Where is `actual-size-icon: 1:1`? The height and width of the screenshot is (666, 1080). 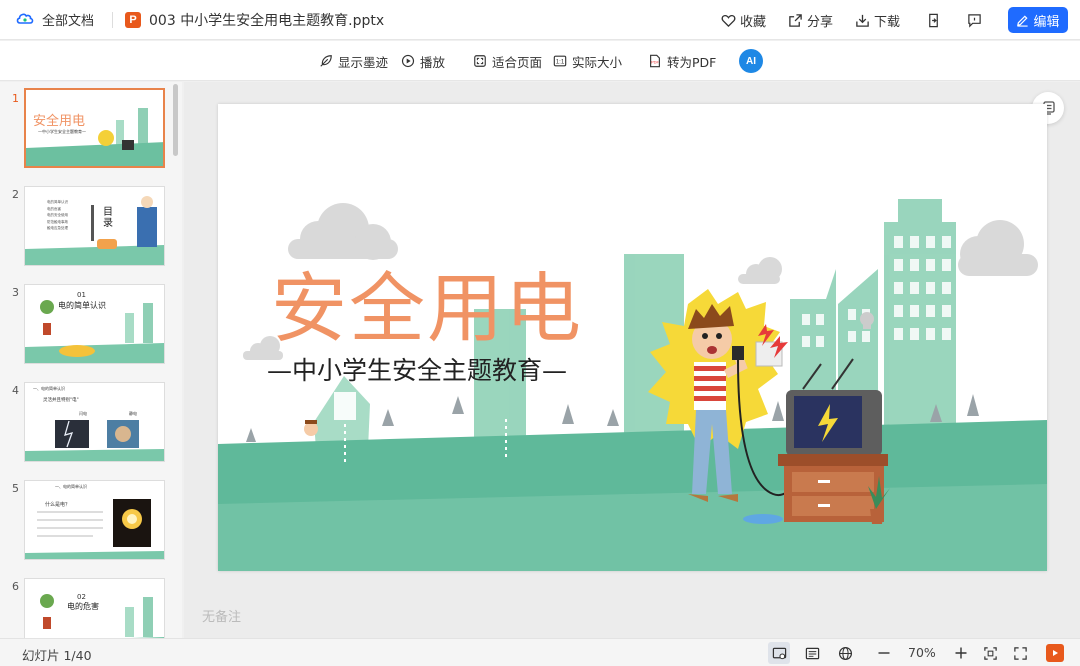 actual-size-icon: 1:1 is located at coordinates (560, 61).